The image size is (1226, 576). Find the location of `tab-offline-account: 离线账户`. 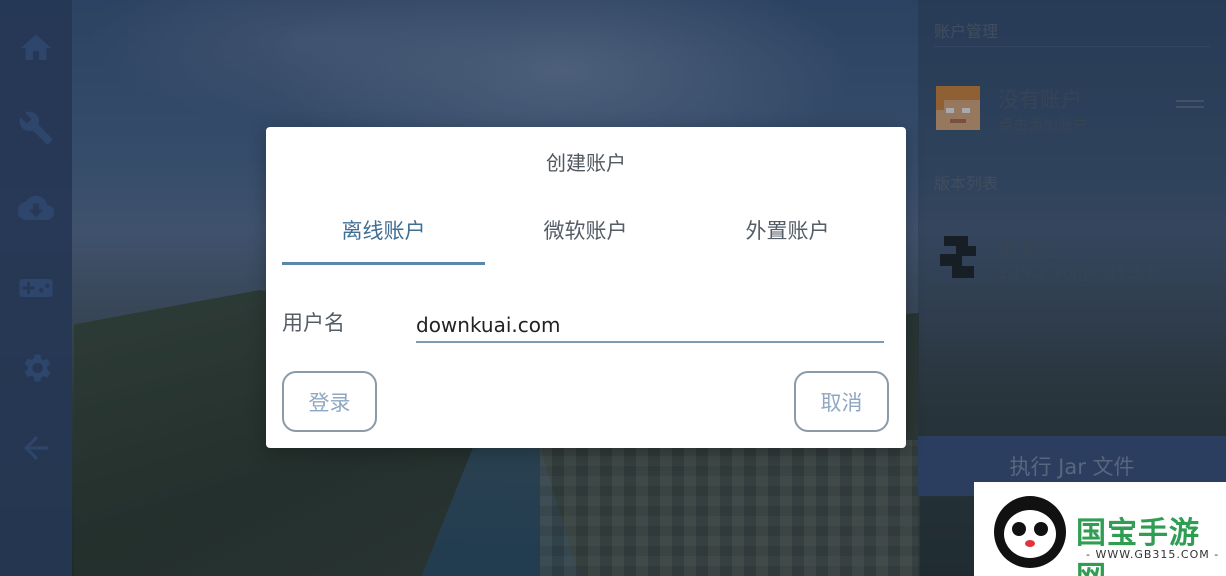

tab-offline-account: 离线账户 is located at coordinates (383, 230).